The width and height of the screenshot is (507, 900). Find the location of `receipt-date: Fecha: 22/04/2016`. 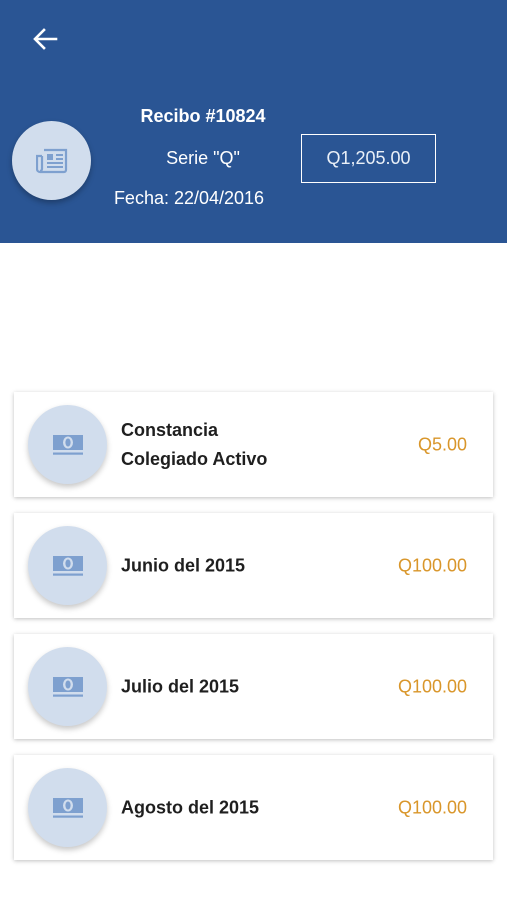

receipt-date: Fecha: 22/04/2016 is located at coordinates (189, 198).